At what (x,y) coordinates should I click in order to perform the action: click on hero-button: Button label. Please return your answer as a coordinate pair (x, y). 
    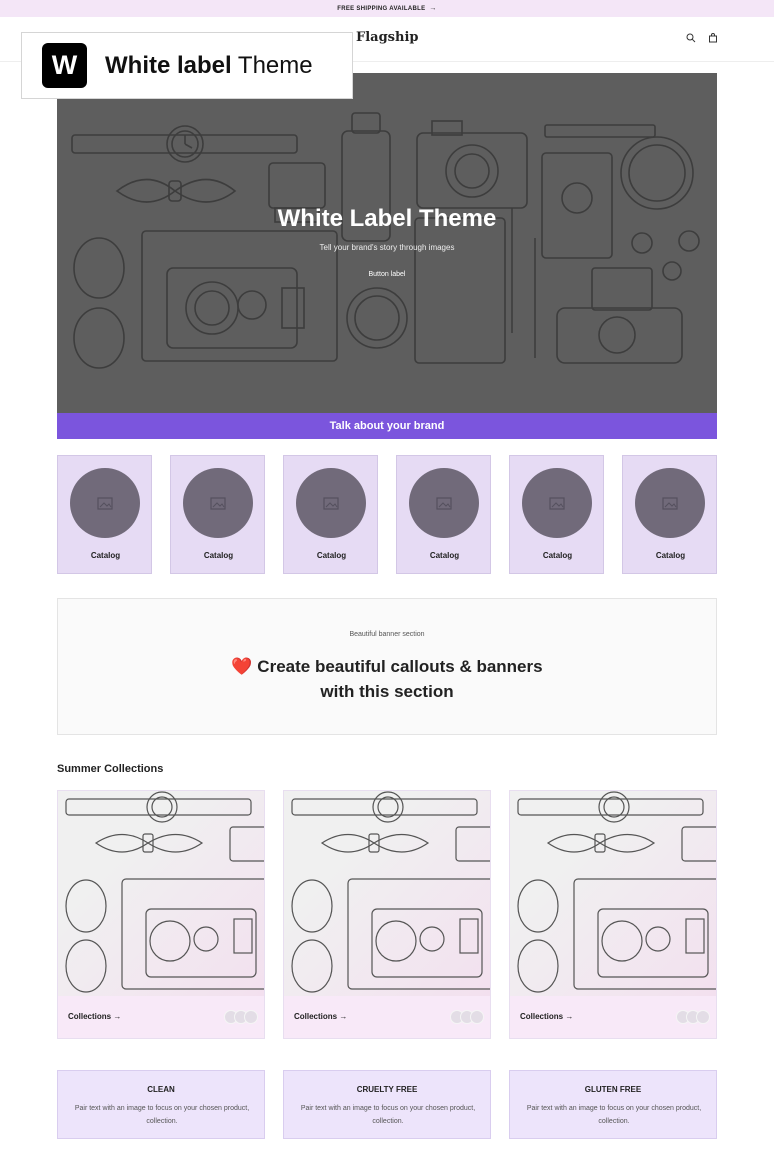
    Looking at the image, I should click on (387, 274).